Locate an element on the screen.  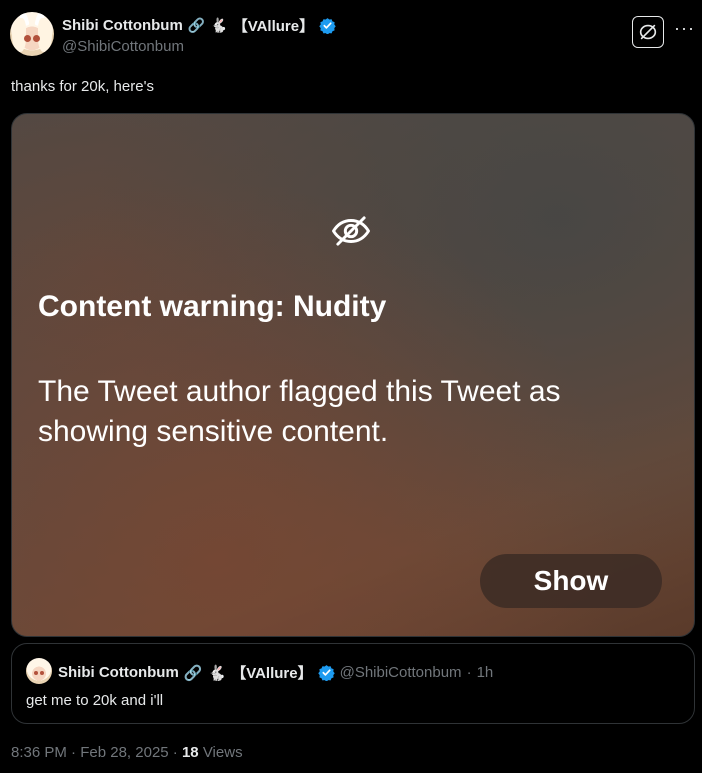
quoted-display-name: Shibi Cottonbum is located at coordinates (118, 672).